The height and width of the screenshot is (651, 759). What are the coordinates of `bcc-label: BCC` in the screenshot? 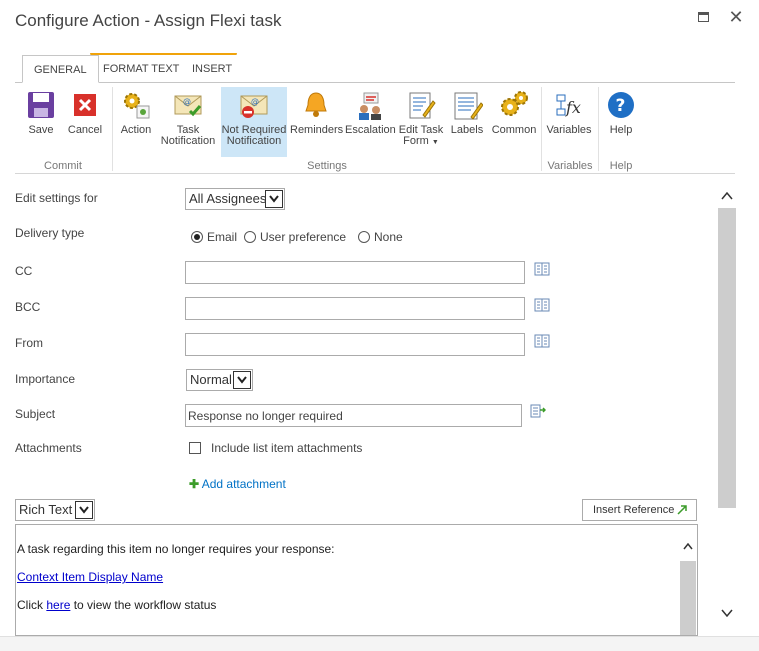 It's located at (28, 307).